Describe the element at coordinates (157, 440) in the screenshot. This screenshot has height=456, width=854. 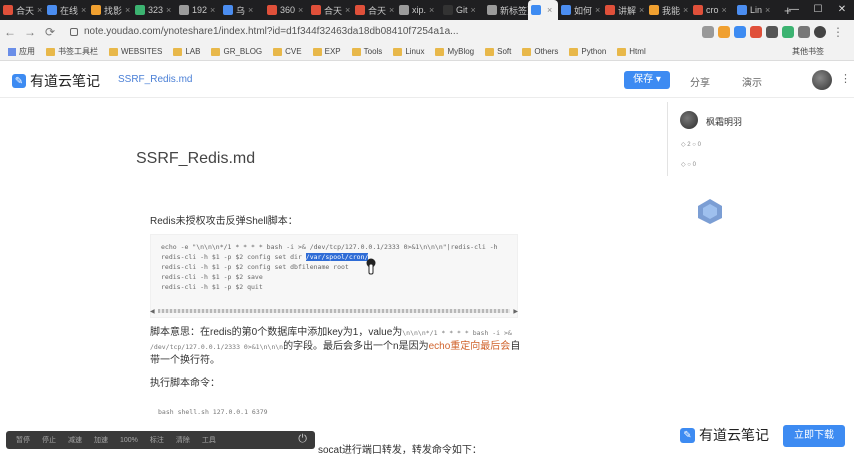
I see `player-button: 标注` at that location.